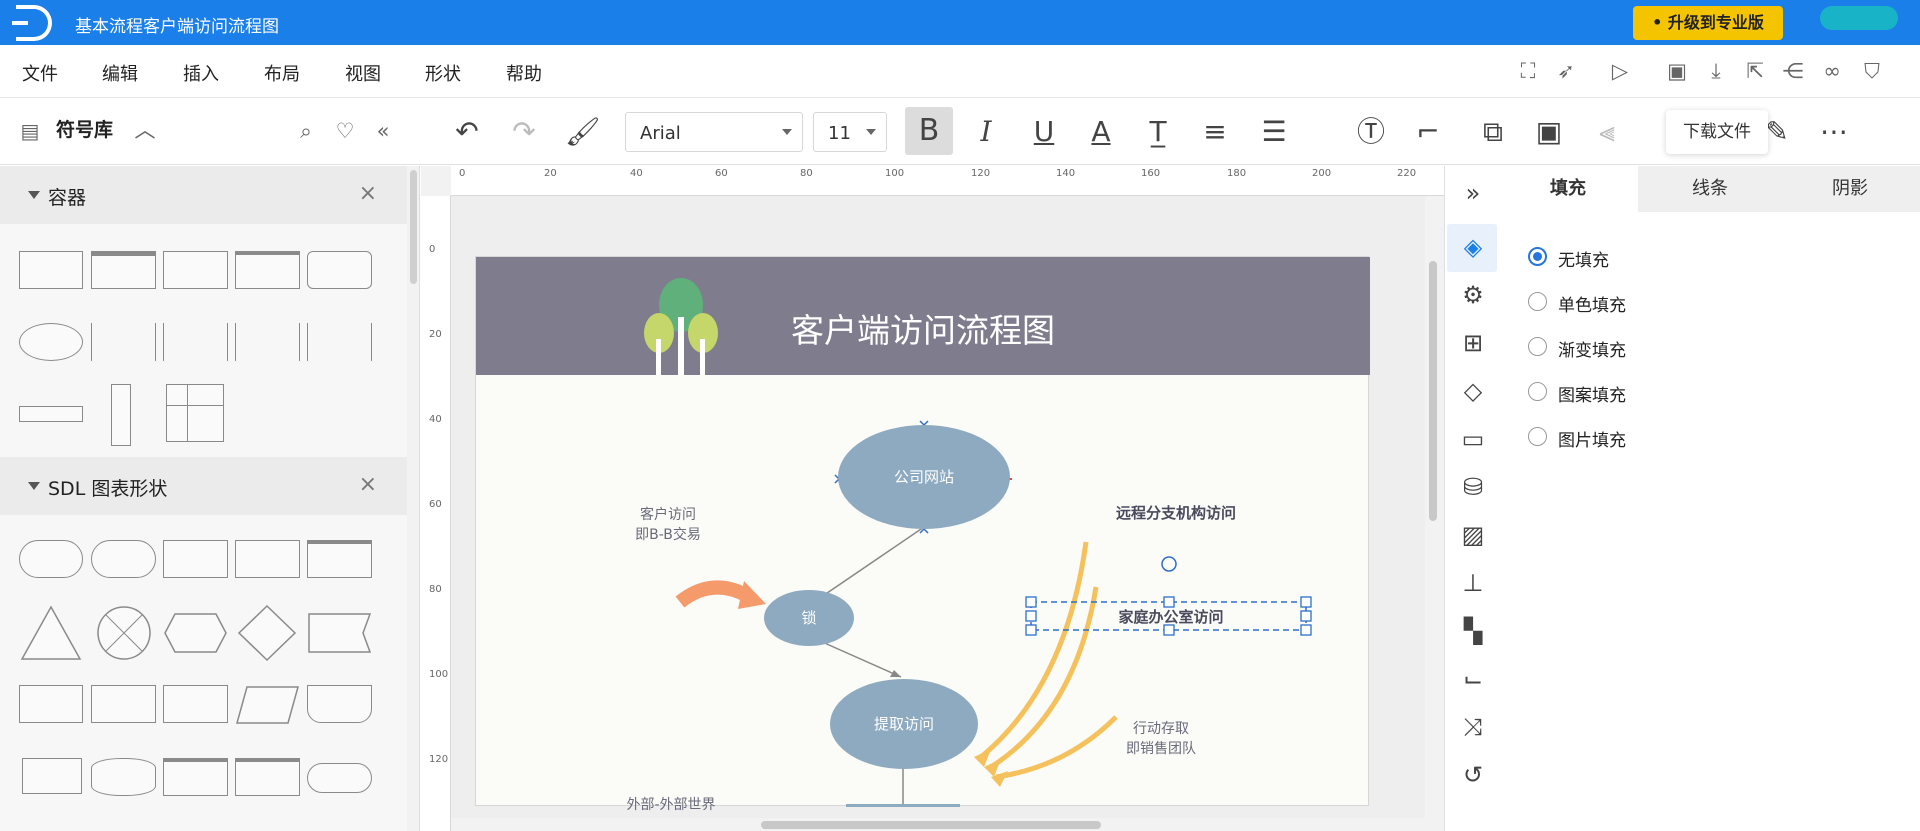  What do you see at coordinates (267, 633) in the screenshot?
I see `diamond-shape` at bounding box center [267, 633].